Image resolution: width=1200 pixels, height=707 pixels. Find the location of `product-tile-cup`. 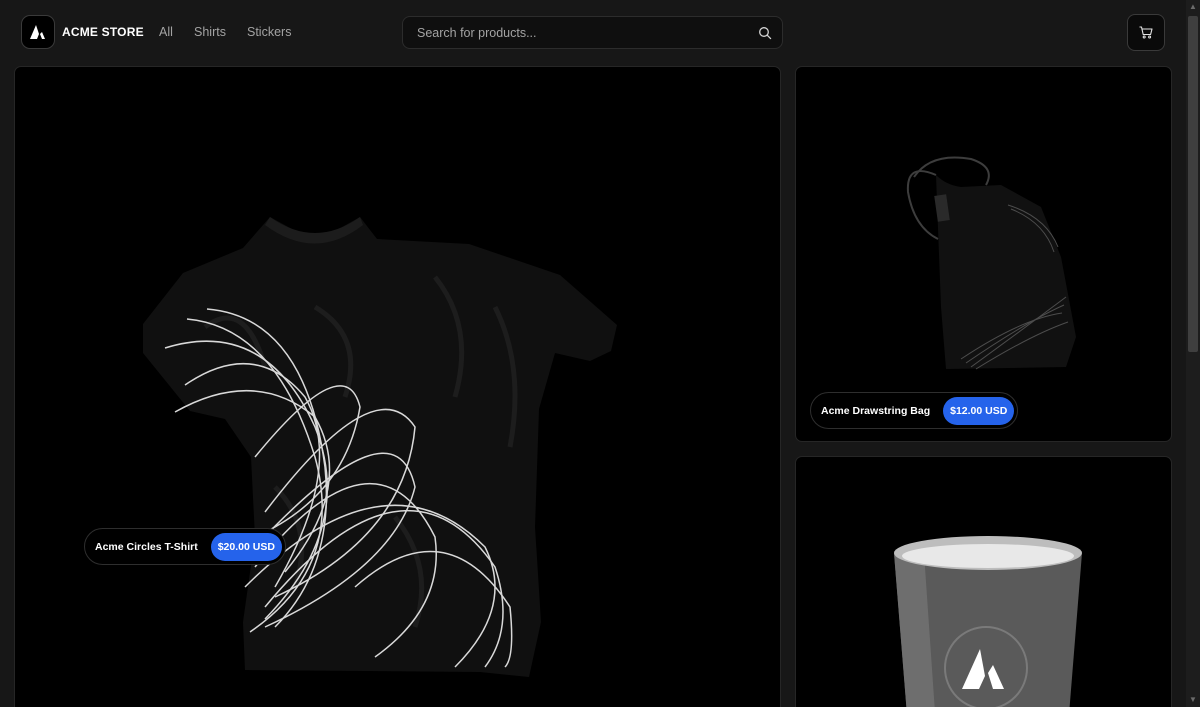

product-tile-cup is located at coordinates (983, 581).